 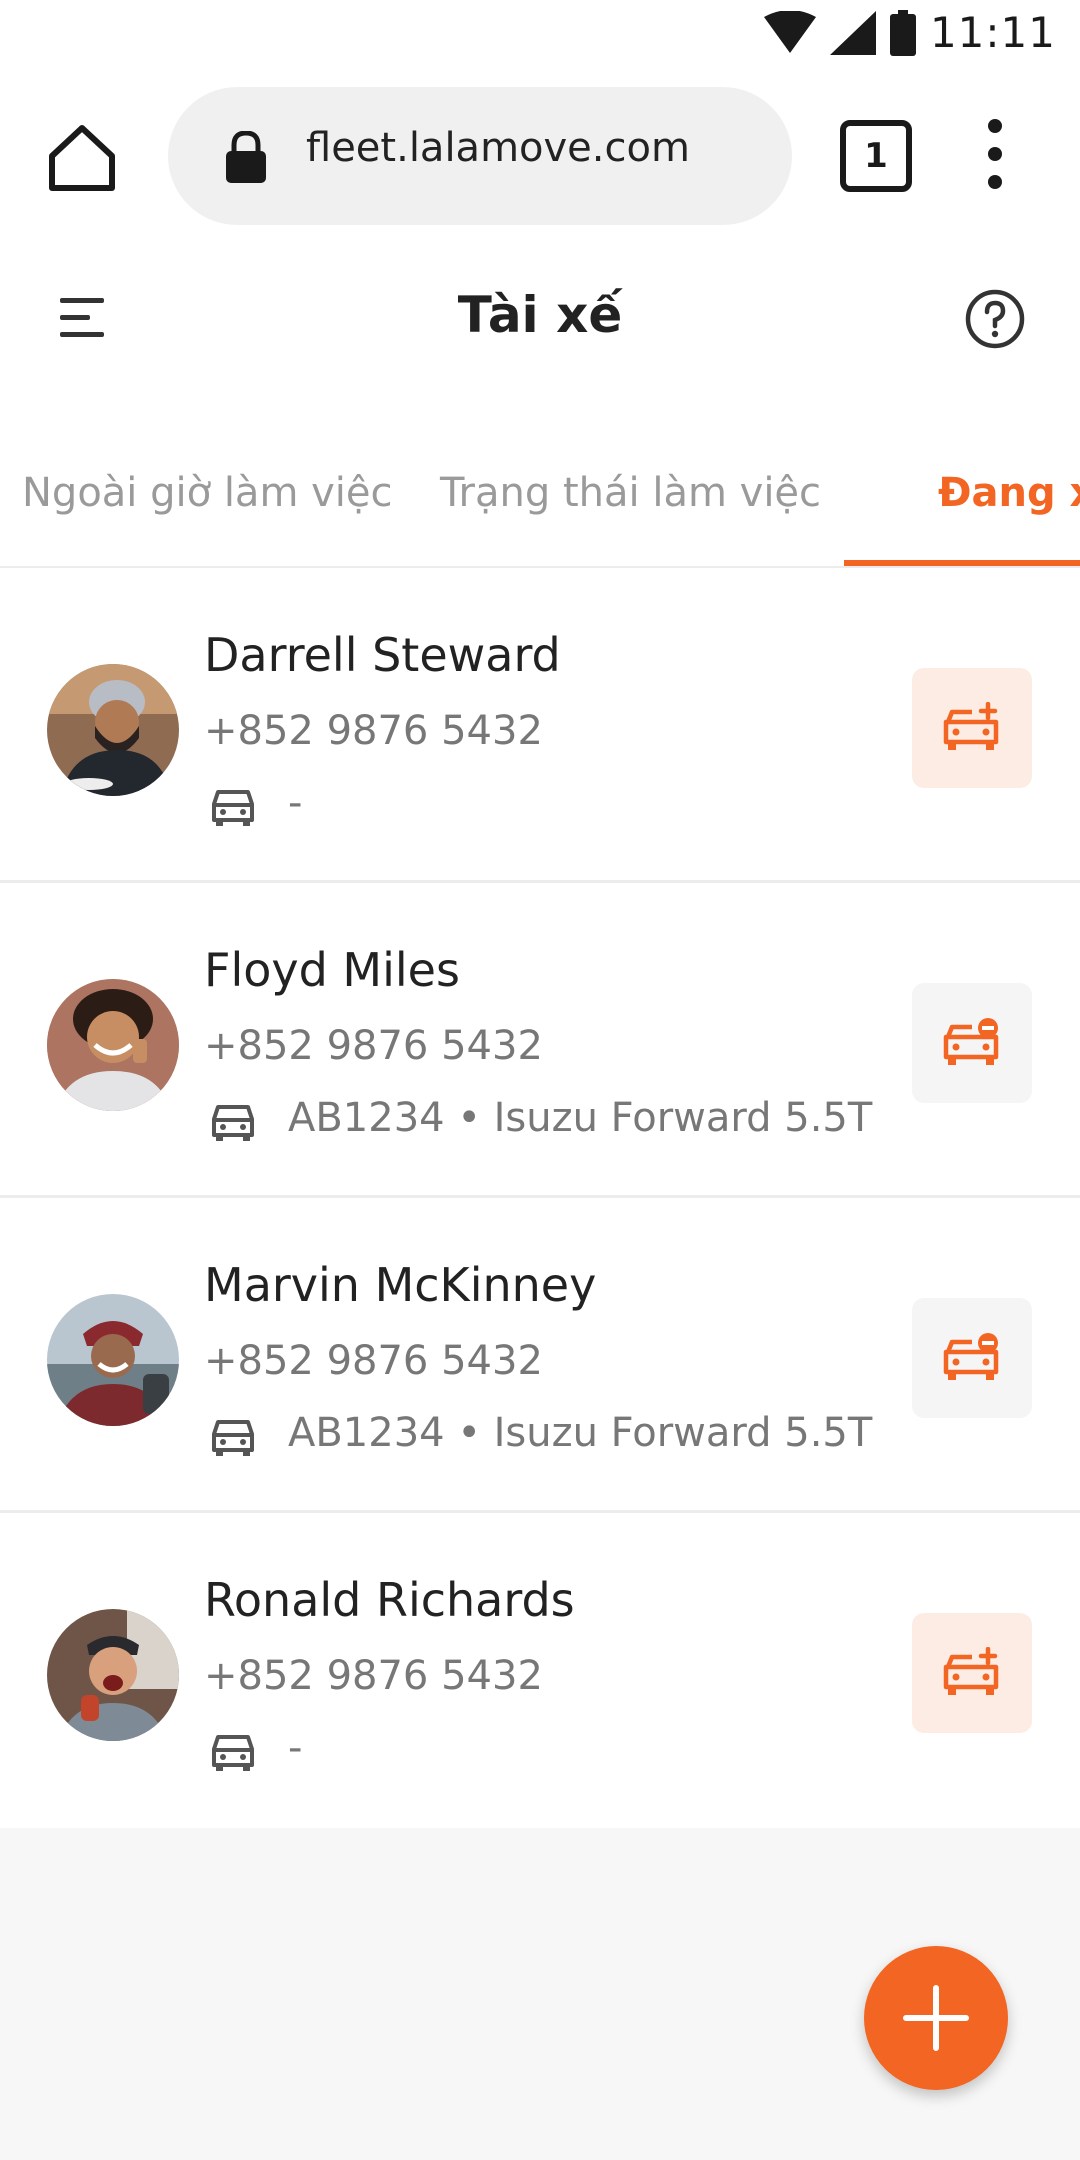 What do you see at coordinates (389, 1600) in the screenshot?
I see `driver-name: Ronald Richards` at bounding box center [389, 1600].